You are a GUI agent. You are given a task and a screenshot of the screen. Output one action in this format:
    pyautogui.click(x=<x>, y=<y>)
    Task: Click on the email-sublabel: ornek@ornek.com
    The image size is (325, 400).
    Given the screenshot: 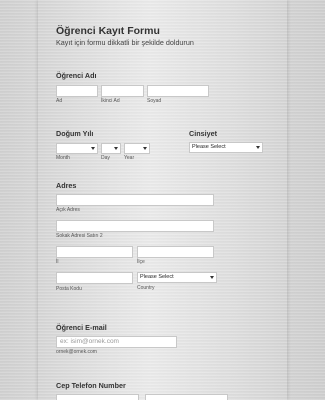 What is the action you would take?
    pyautogui.click(x=76, y=352)
    